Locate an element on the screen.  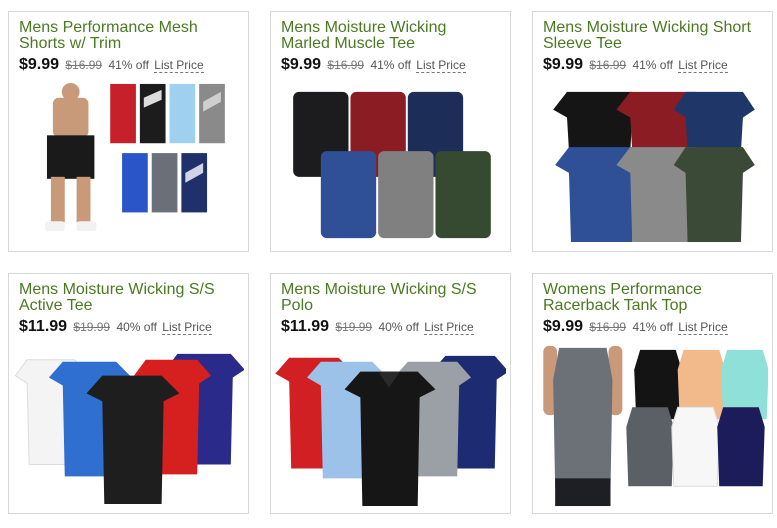
product-title: Mens Moisture Wicking S/S Polo is located at coordinates (392, 298).